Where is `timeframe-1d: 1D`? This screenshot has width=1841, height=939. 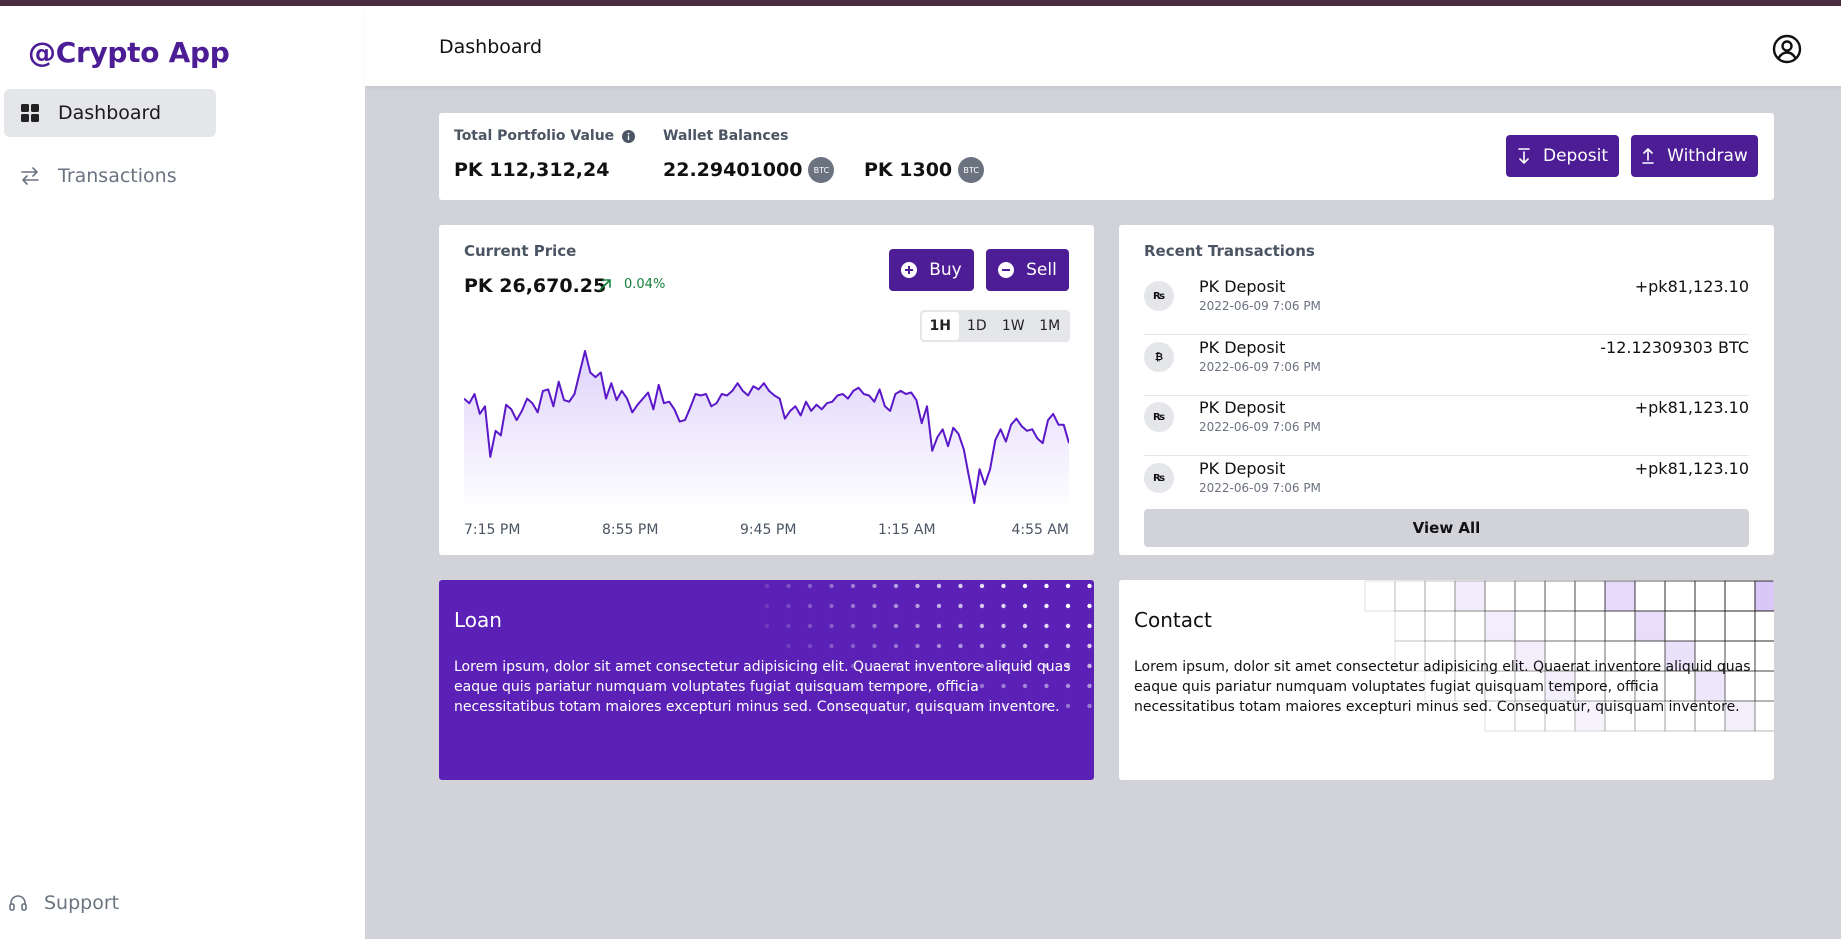 timeframe-1d: 1D is located at coordinates (977, 326).